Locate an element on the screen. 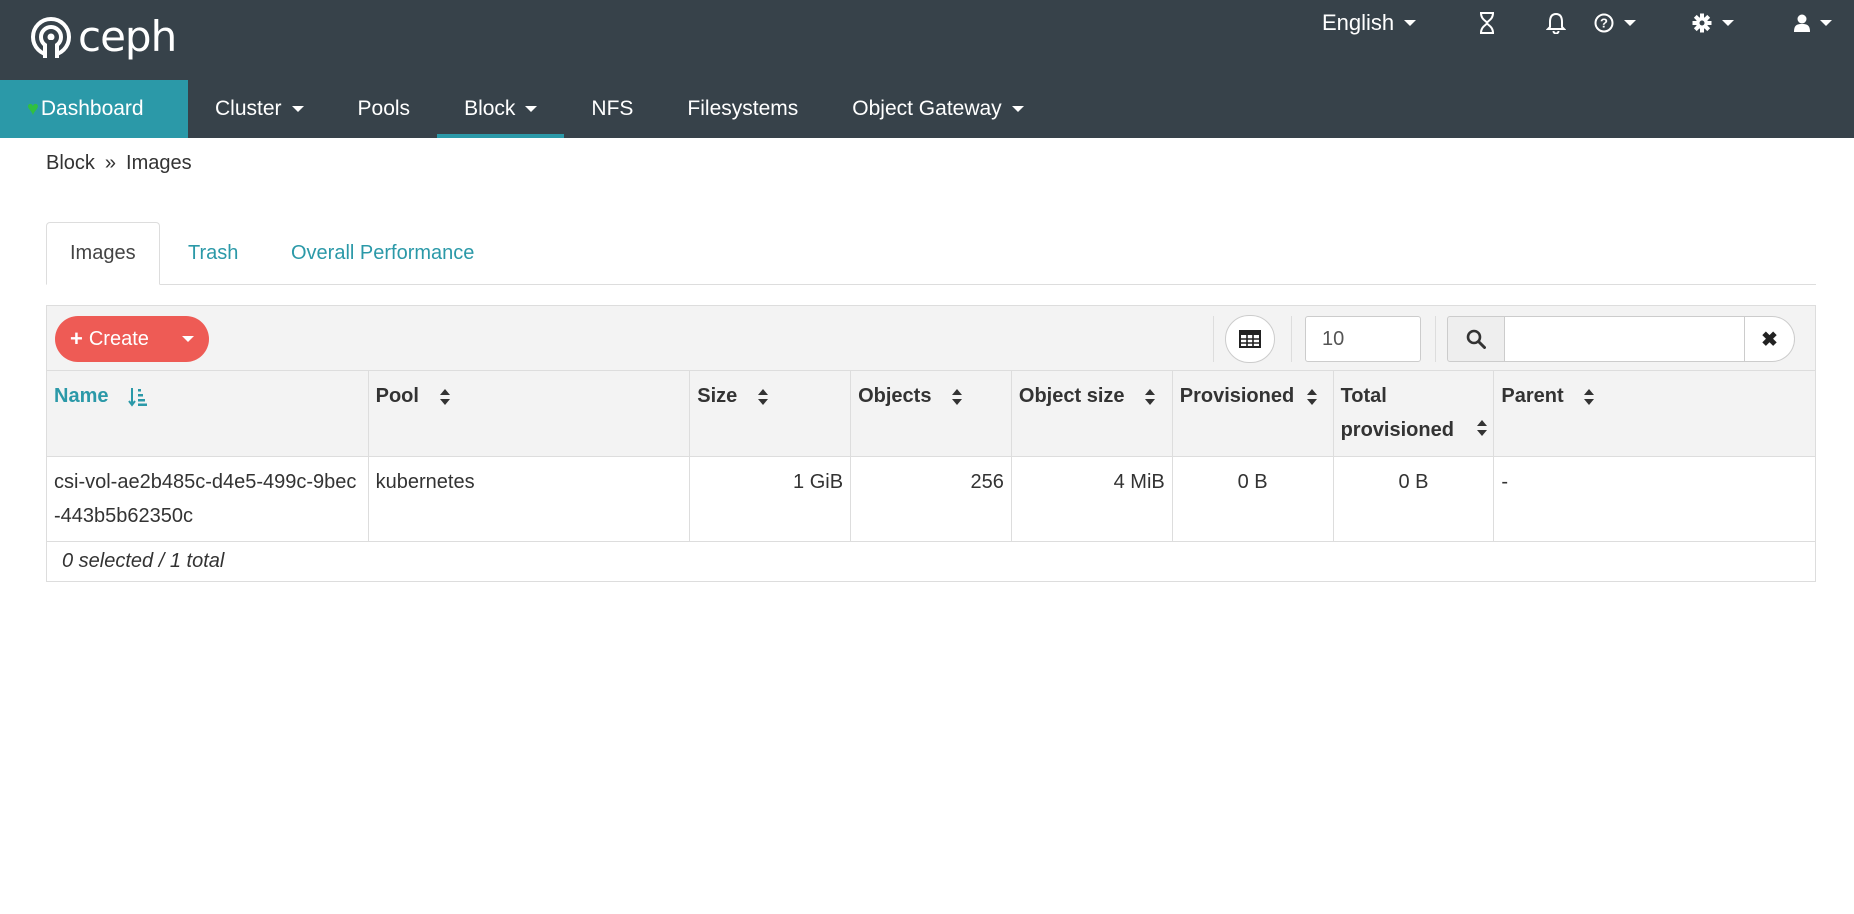  column-label: Pool is located at coordinates (397, 396).